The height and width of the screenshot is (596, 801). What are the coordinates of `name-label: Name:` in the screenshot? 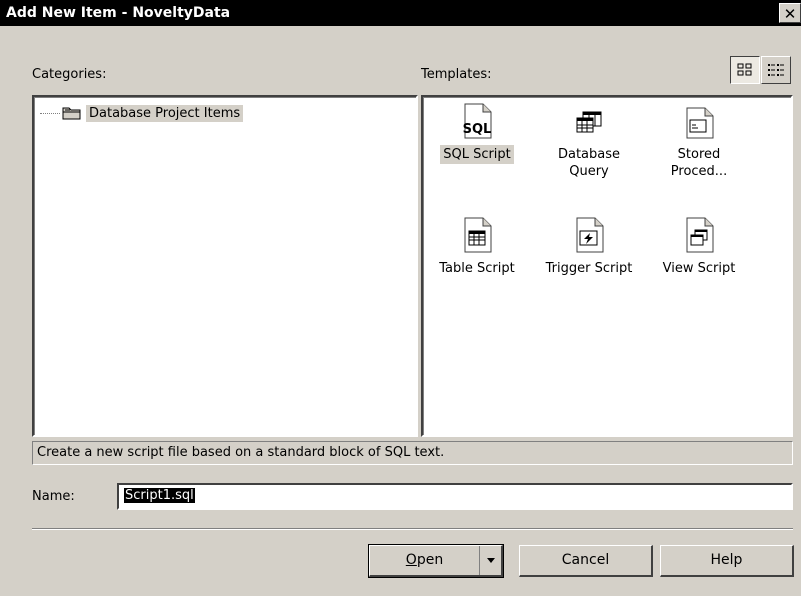 It's located at (53, 496).